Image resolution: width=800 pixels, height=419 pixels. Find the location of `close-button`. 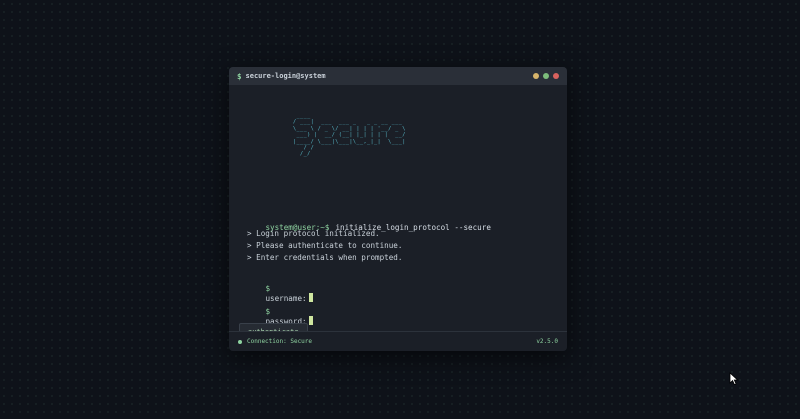

close-button is located at coordinates (556, 76).